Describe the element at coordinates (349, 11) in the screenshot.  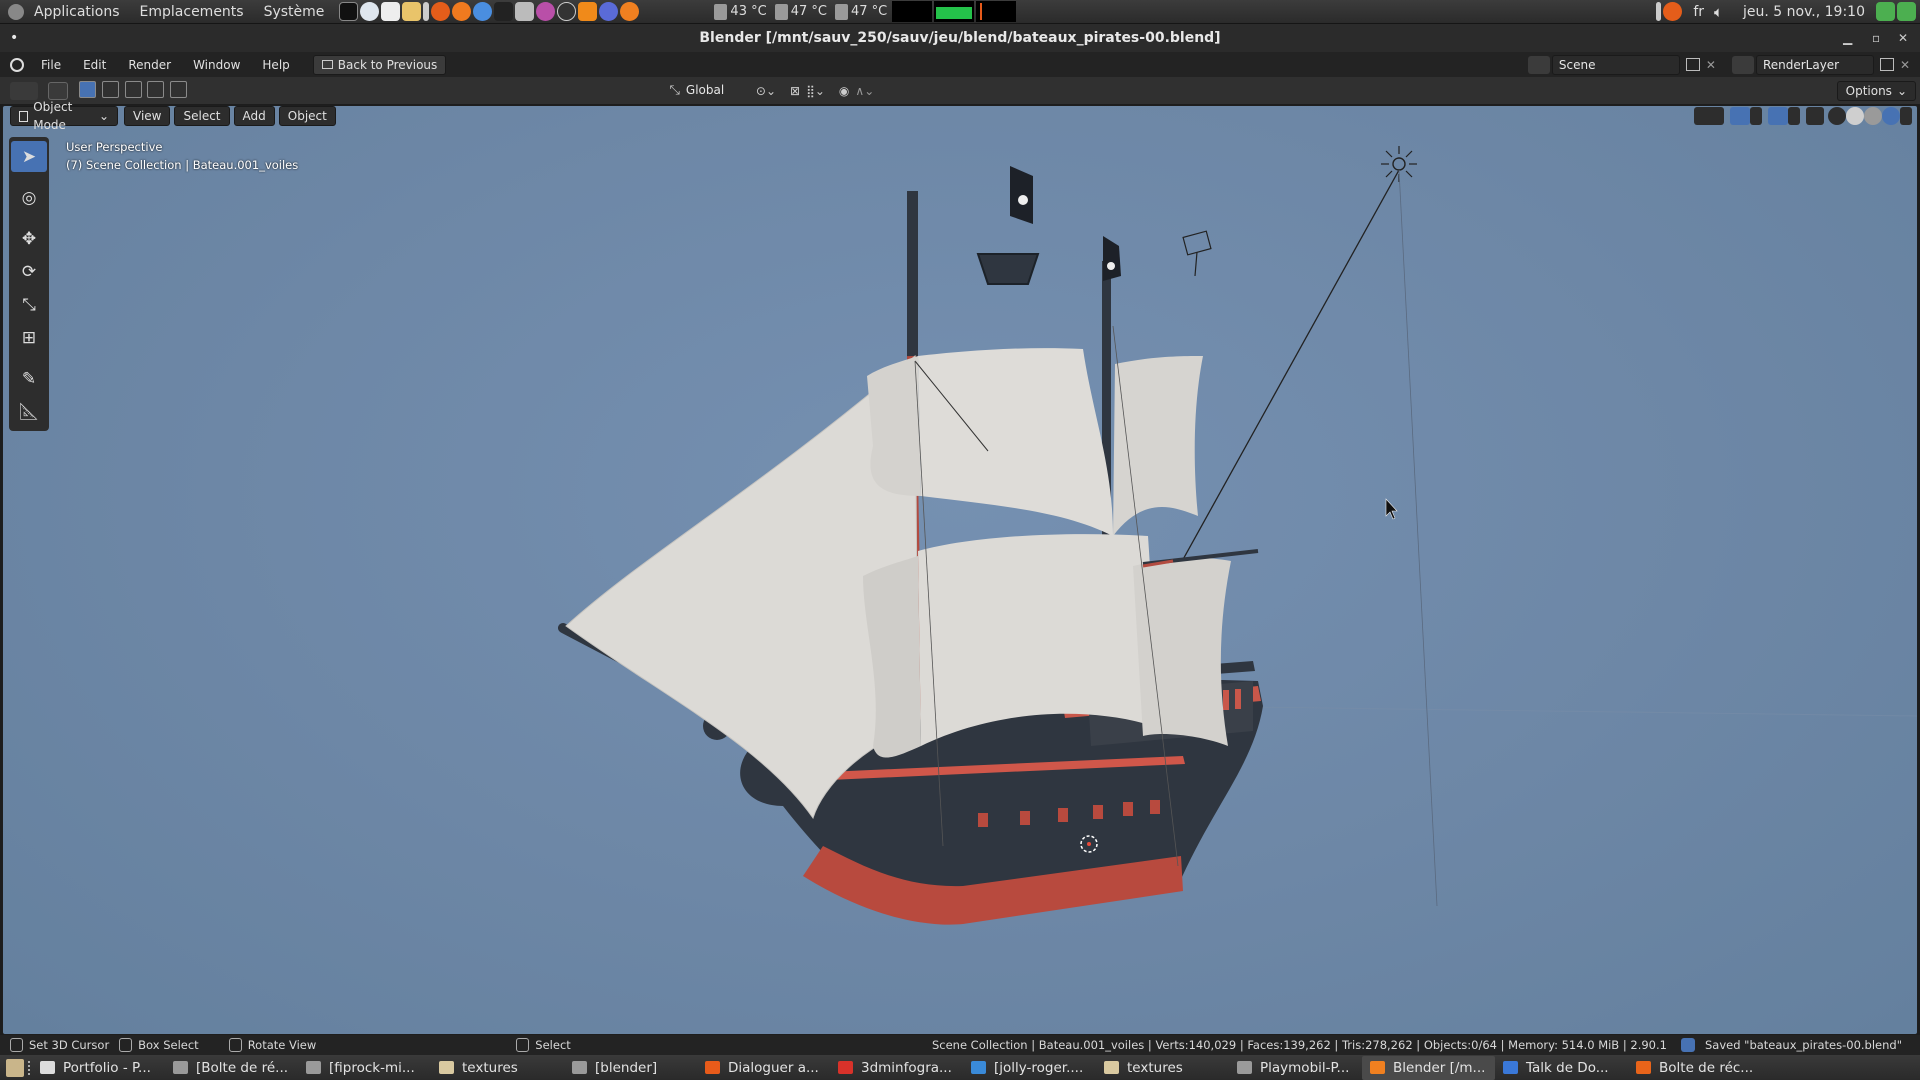
I see `terminal-launcher-icon` at that location.